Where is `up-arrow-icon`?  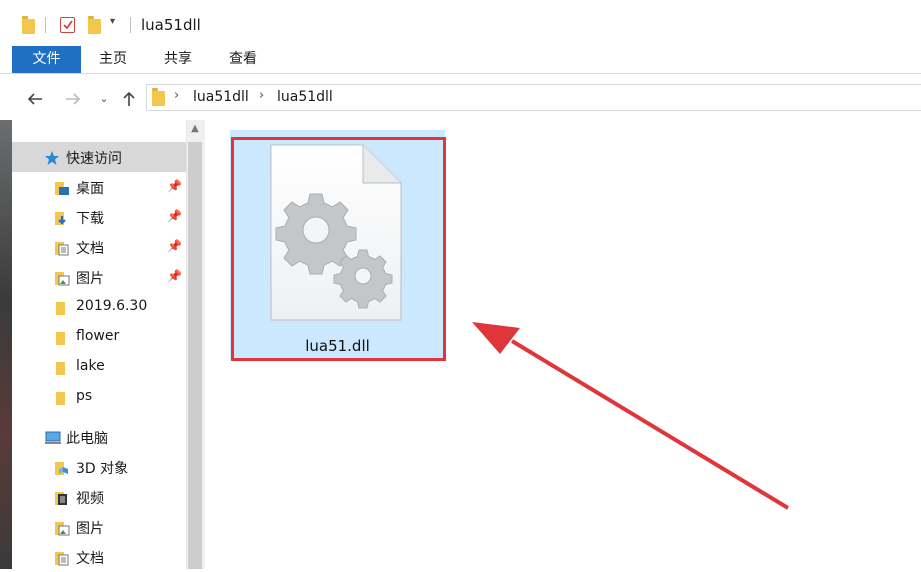
up-arrow-icon is located at coordinates (129, 99).